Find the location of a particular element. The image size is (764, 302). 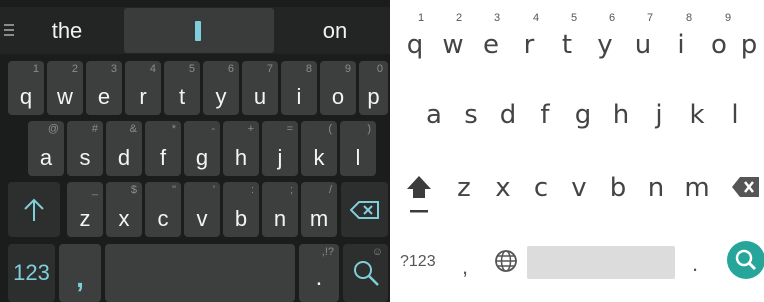

symbols-key: 123 is located at coordinates (31, 273).